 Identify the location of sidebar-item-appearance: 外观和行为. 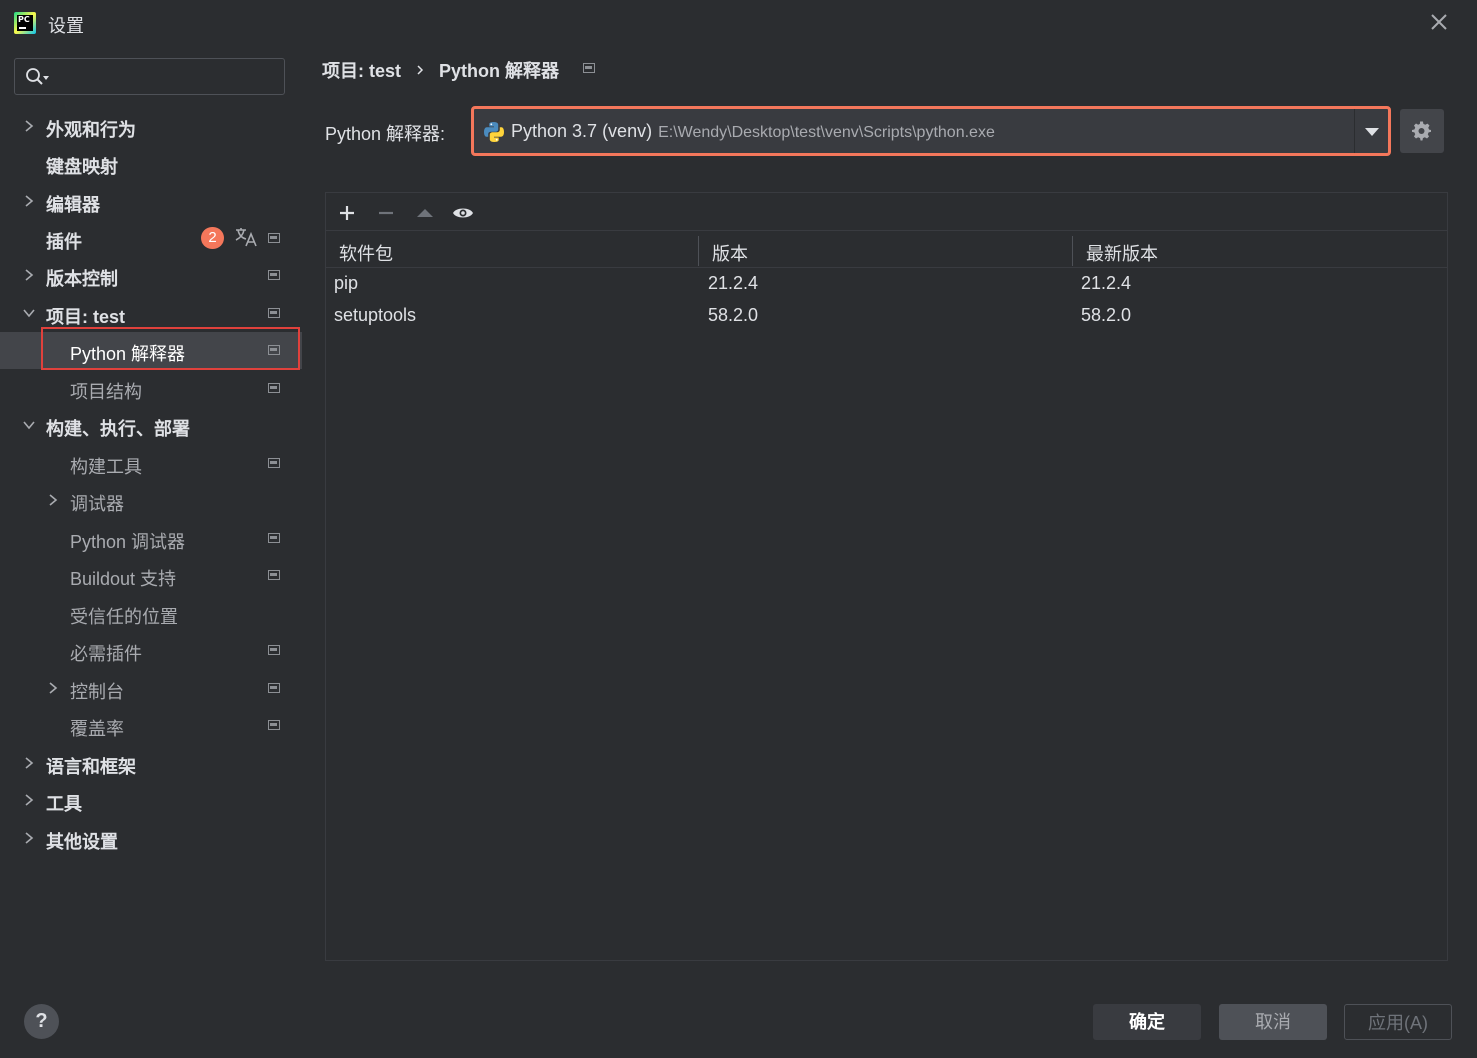
(151, 126).